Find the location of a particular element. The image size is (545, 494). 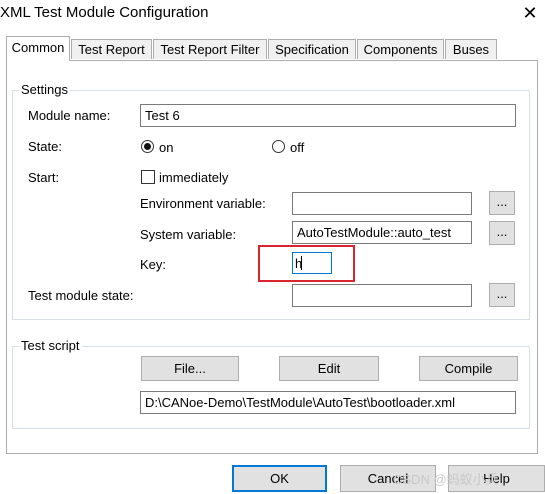

radio-selected-dot is located at coordinates (147, 146).